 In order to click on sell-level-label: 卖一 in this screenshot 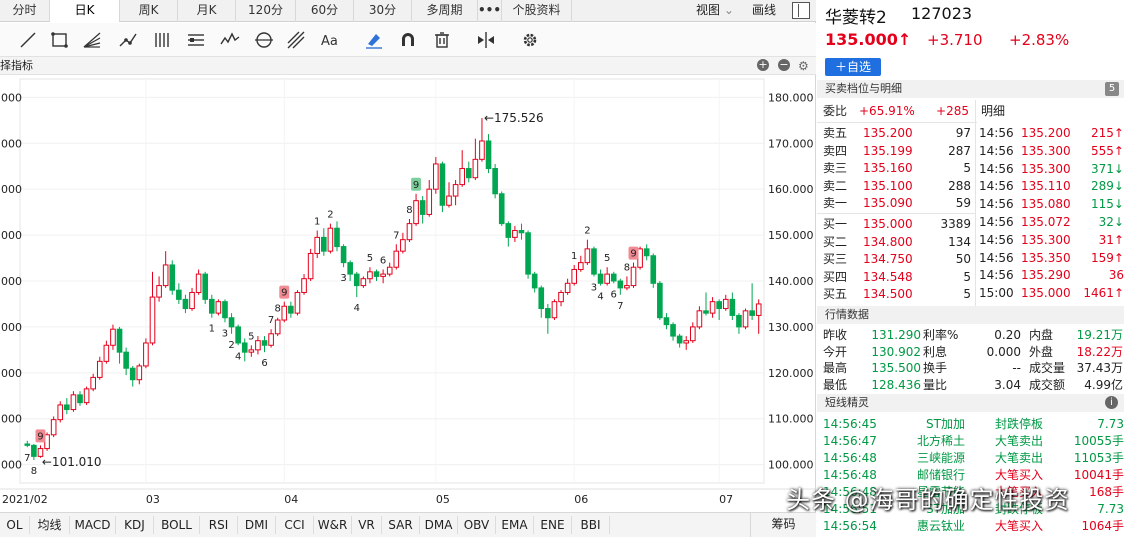, I will do `click(835, 203)`.